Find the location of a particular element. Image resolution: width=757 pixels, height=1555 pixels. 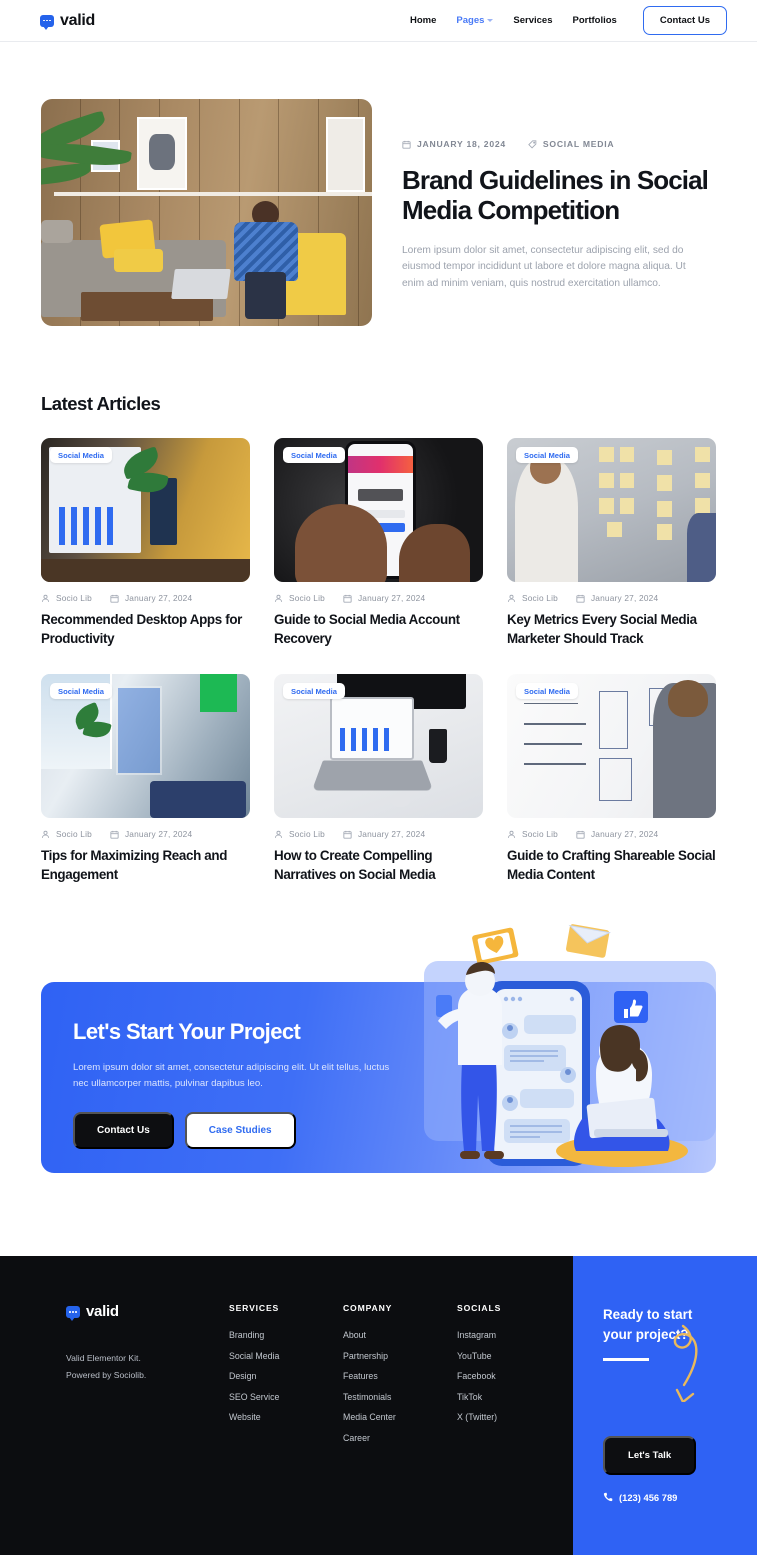

footer-link-testimonials: Testimonials is located at coordinates (400, 1397).